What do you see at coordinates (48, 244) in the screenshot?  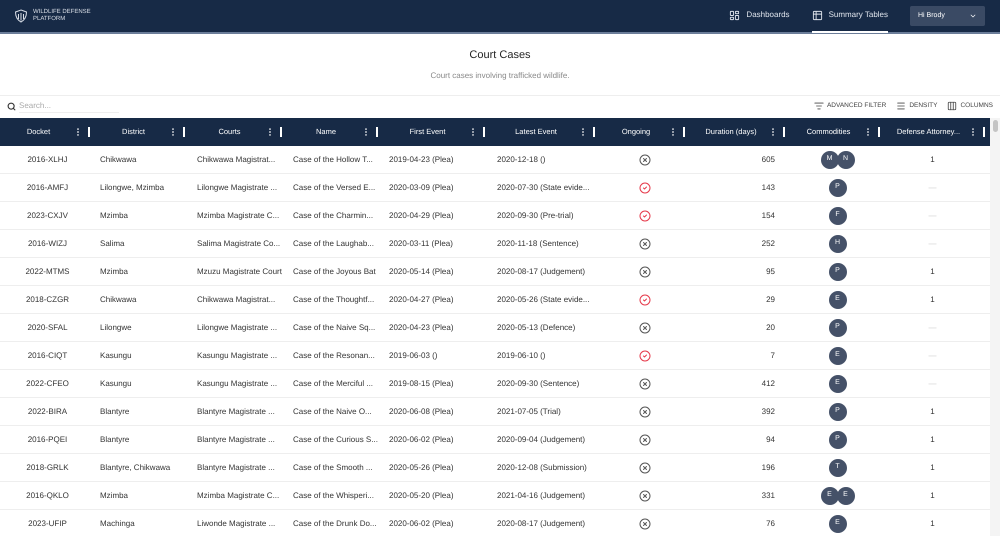 I see `table-cell: 2016-WIZJ` at bounding box center [48, 244].